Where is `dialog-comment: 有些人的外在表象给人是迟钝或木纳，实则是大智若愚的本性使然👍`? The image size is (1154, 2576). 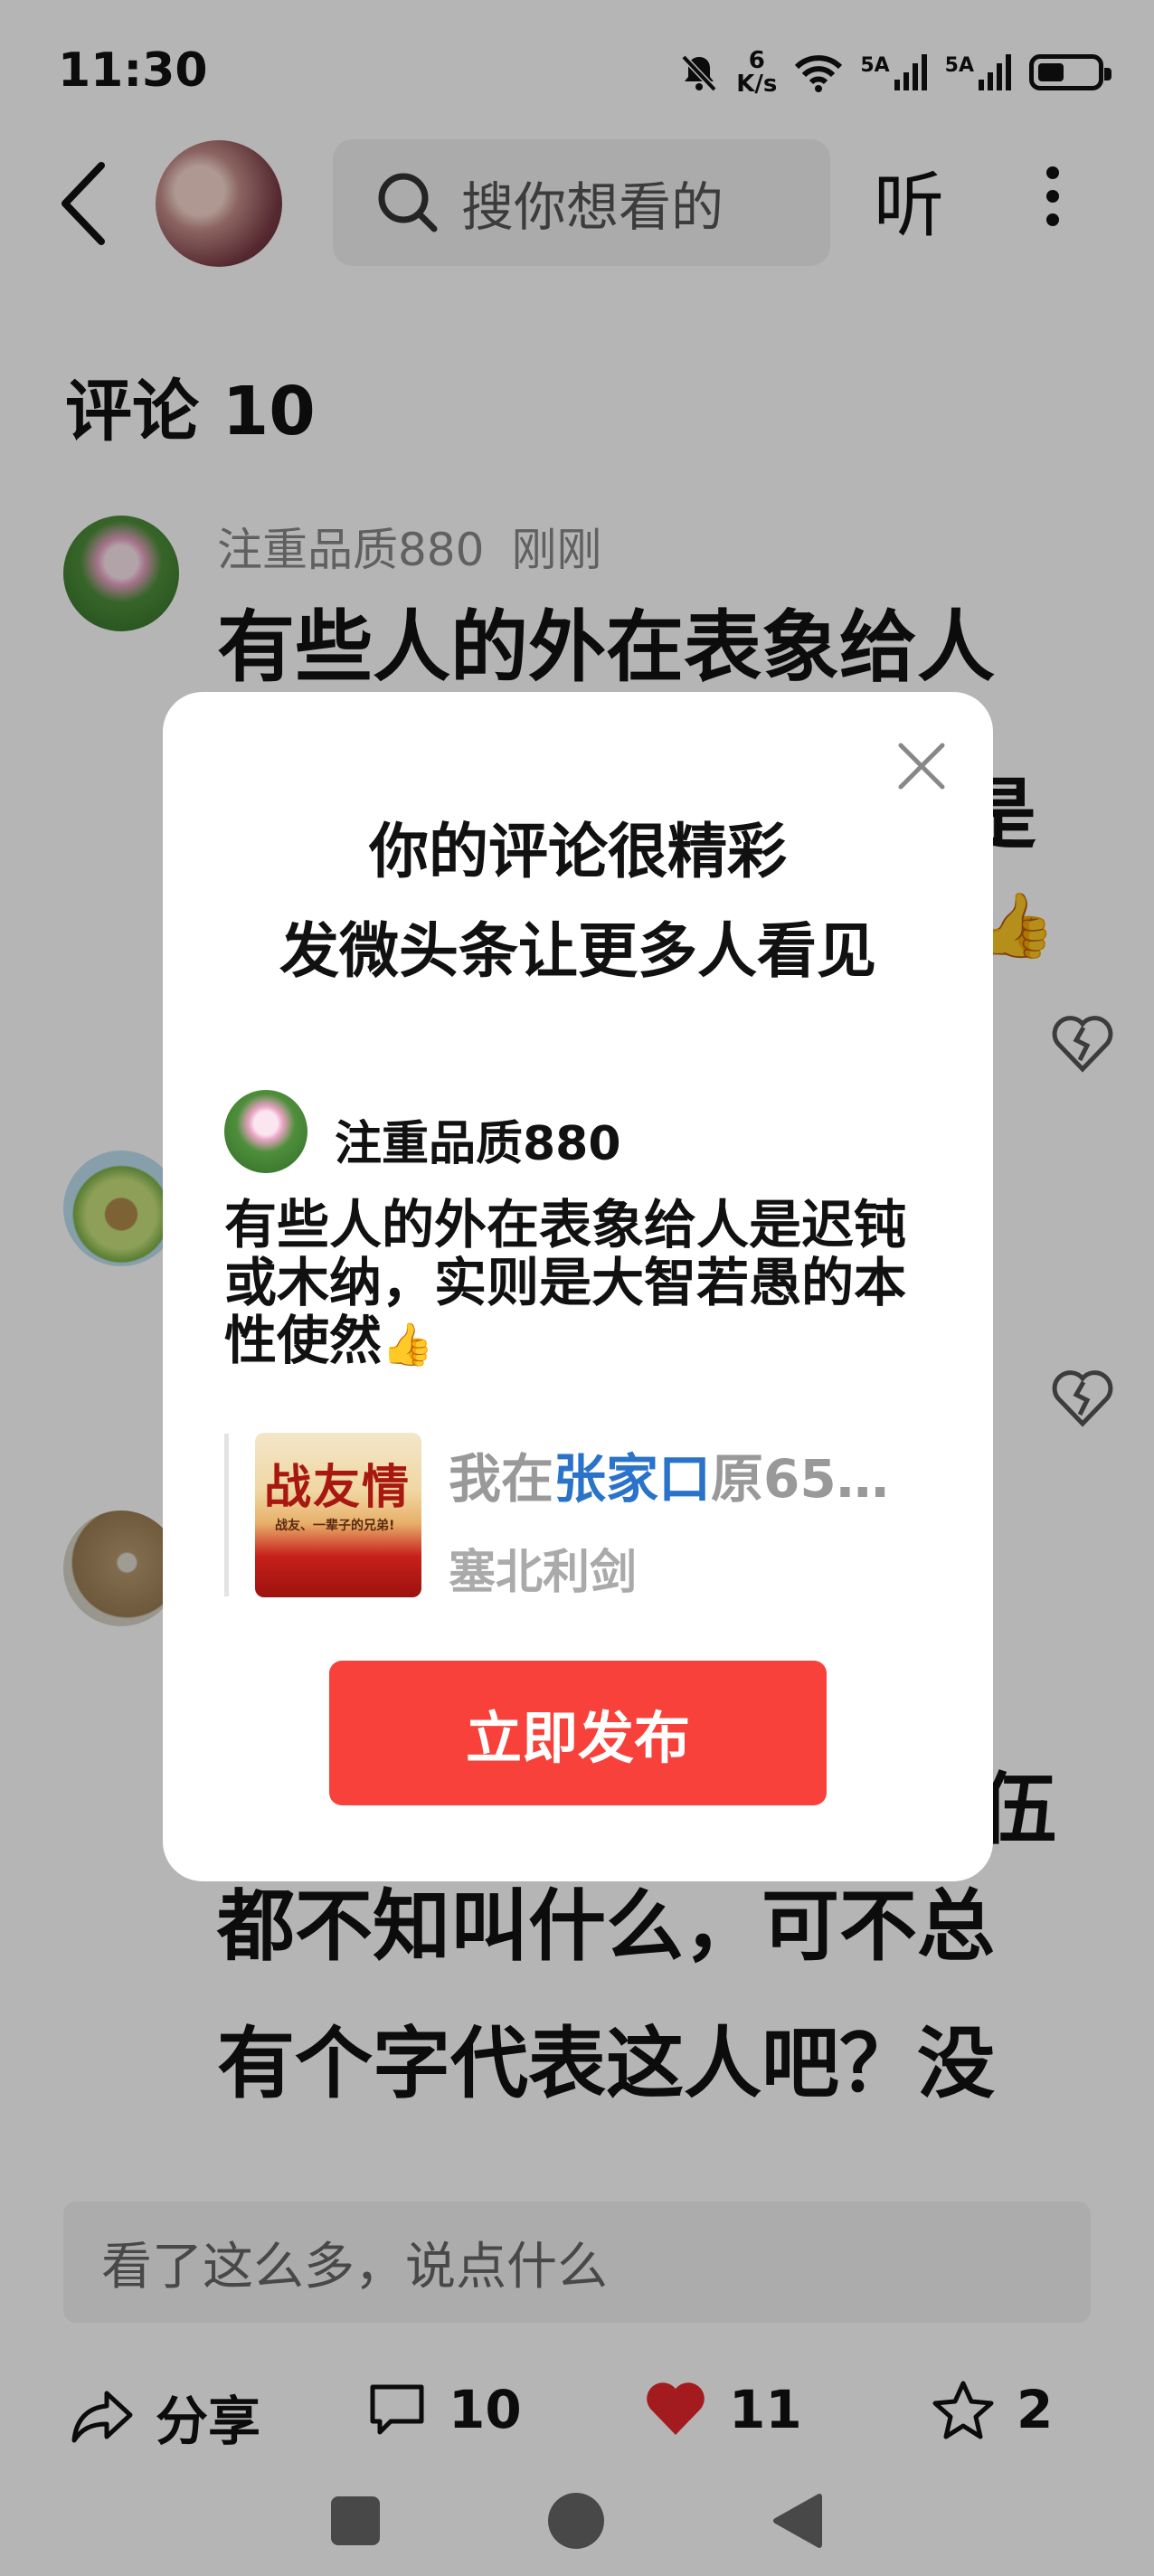 dialog-comment: 有些人的外在表象给人是迟钝或木纳，实则是大智若愚的本性使然👍 is located at coordinates (577, 1284).